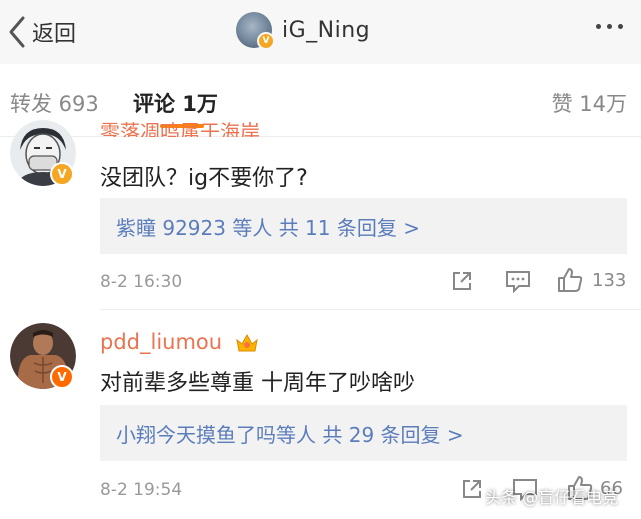  I want to click on profile-username: iG_Ning, so click(326, 30).